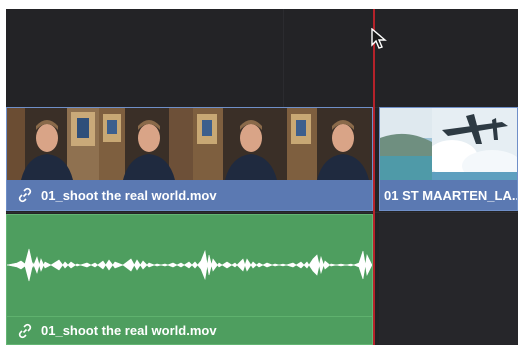 The image size is (524, 348). Describe the element at coordinates (189, 265) in the screenshot. I see `audio-waveform` at that location.